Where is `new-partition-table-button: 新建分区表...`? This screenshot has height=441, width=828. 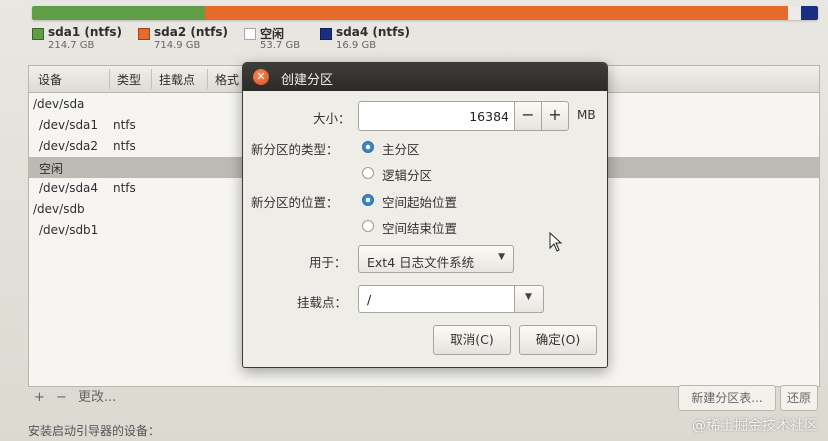 new-partition-table-button: 新建分区表... is located at coordinates (727, 398).